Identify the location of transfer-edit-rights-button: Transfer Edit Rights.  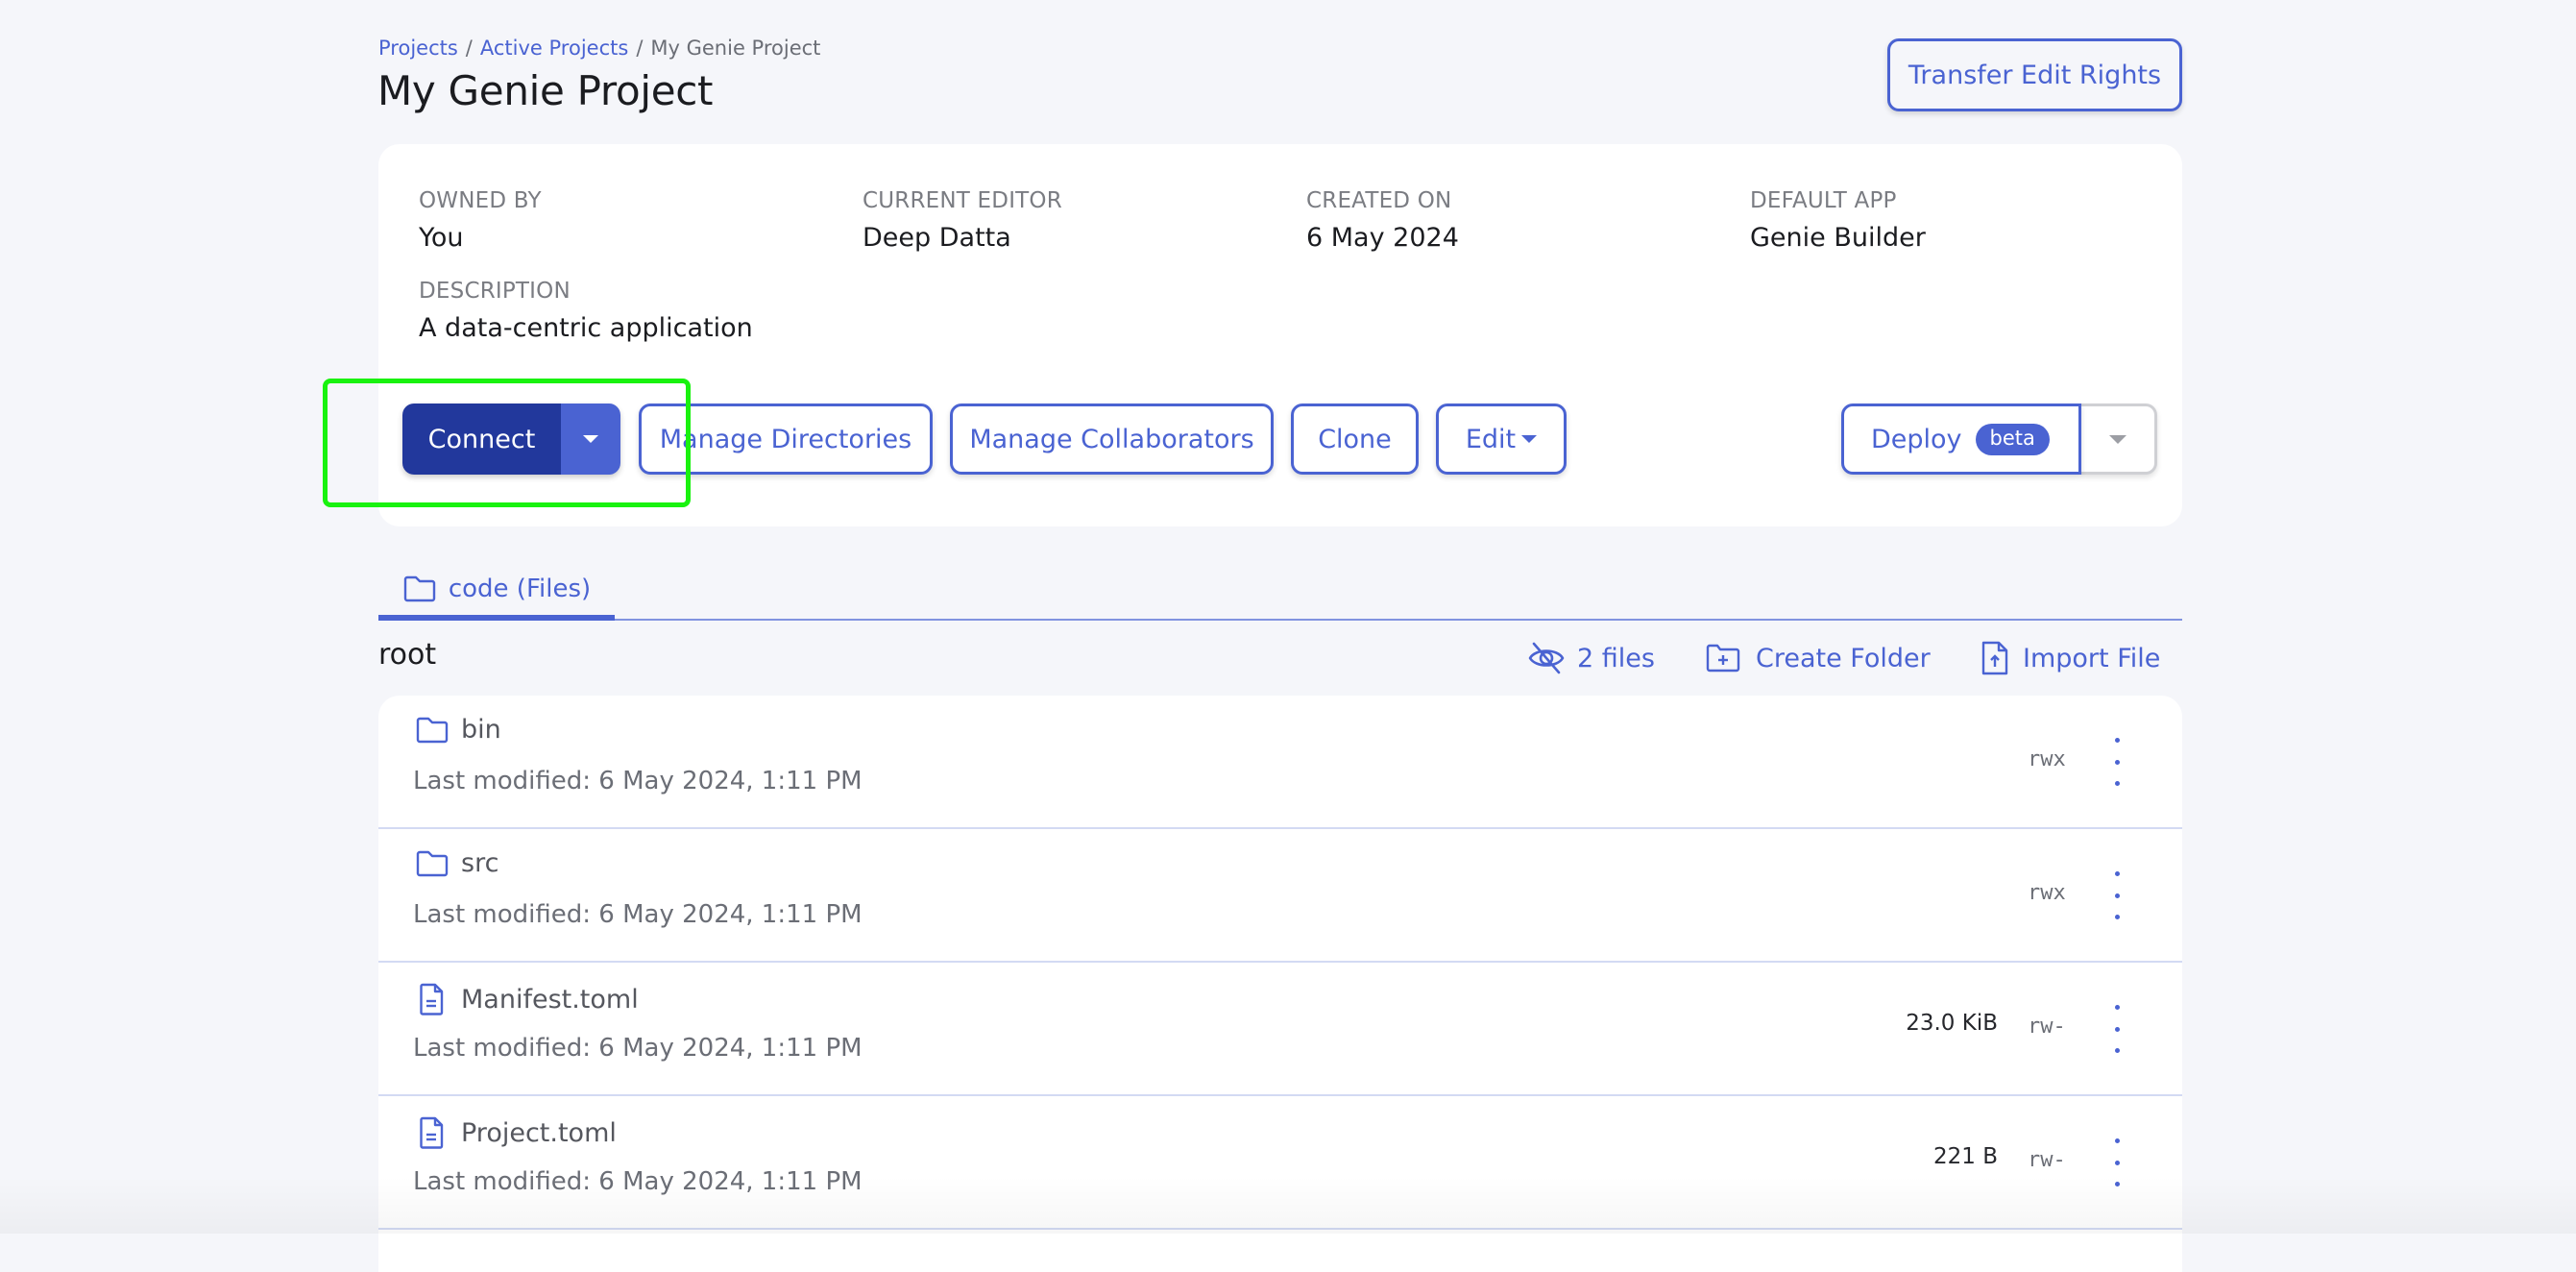
(2035, 75).